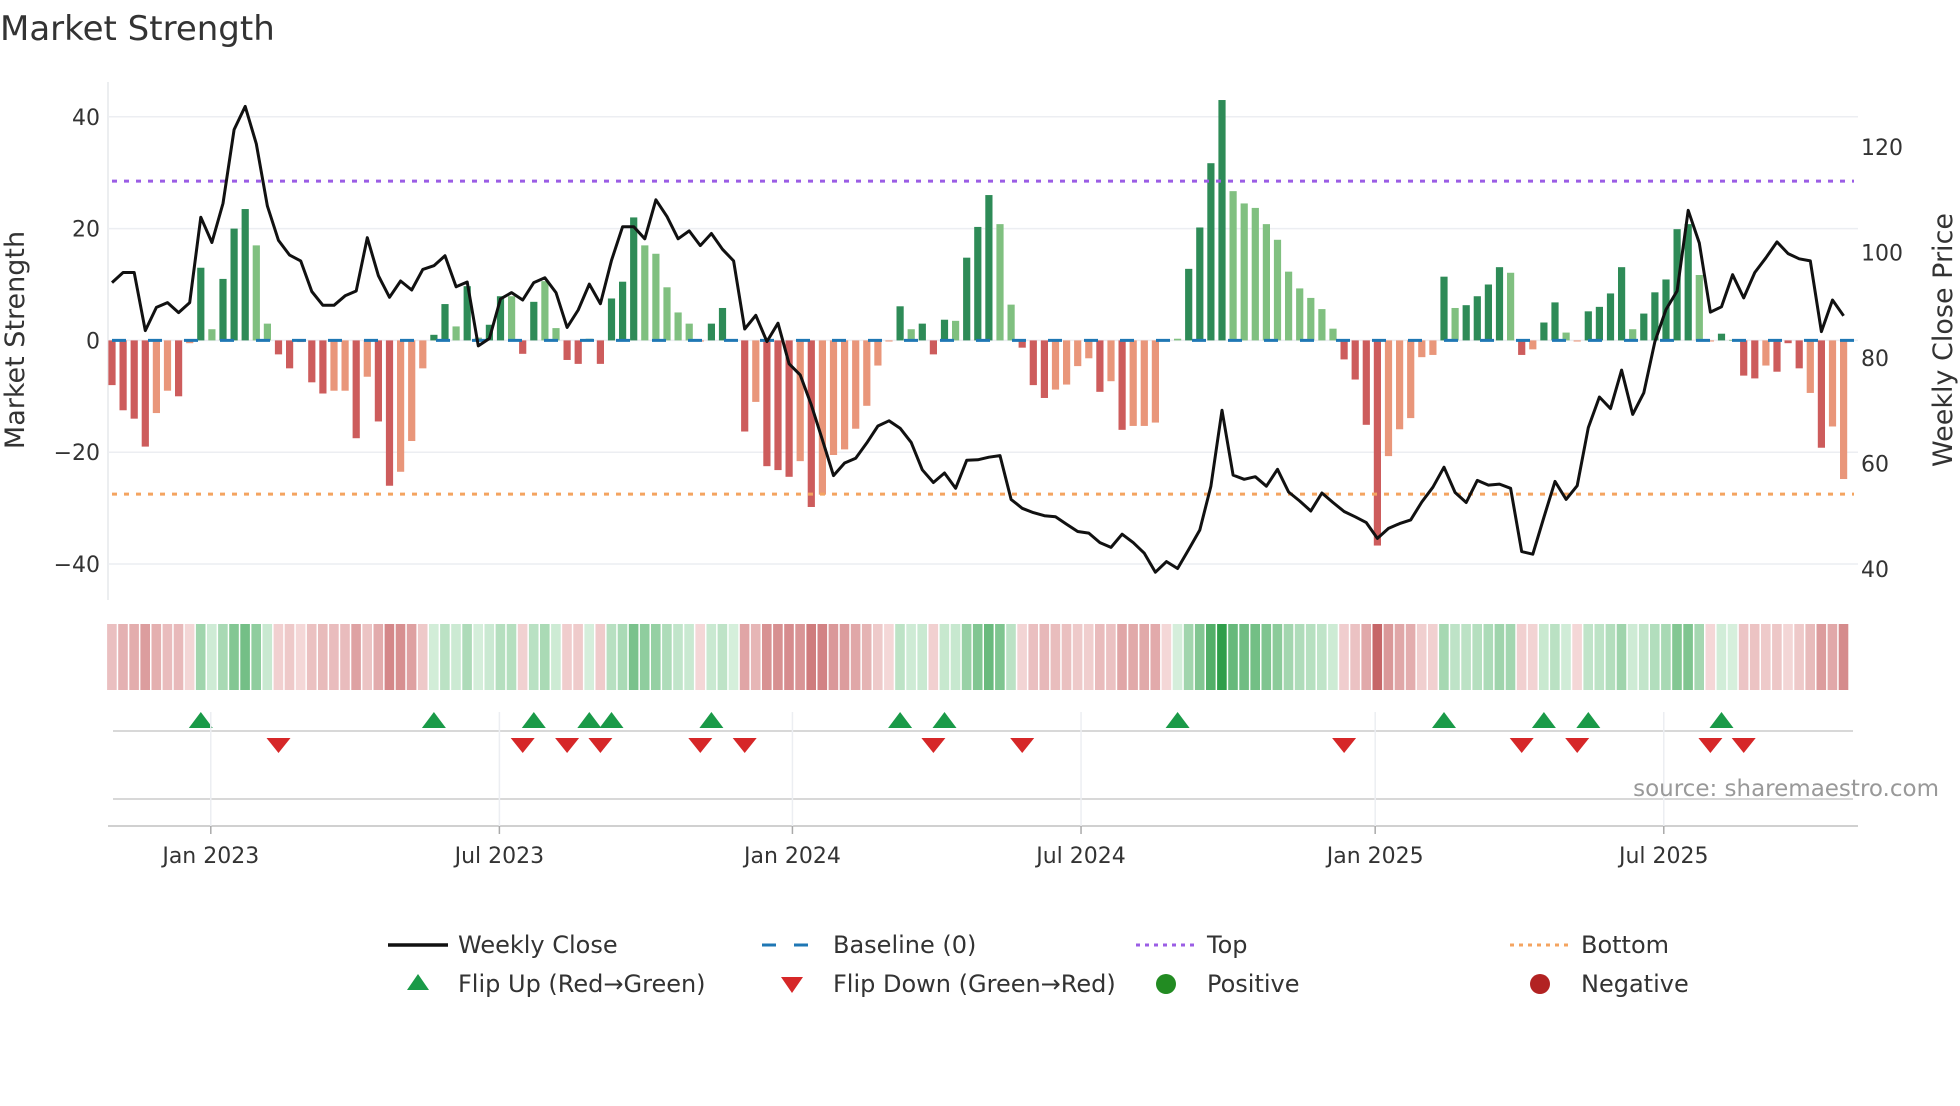  I want to click on left-axis-ticks: −40 −20 0 20 40, so click(77, 342).